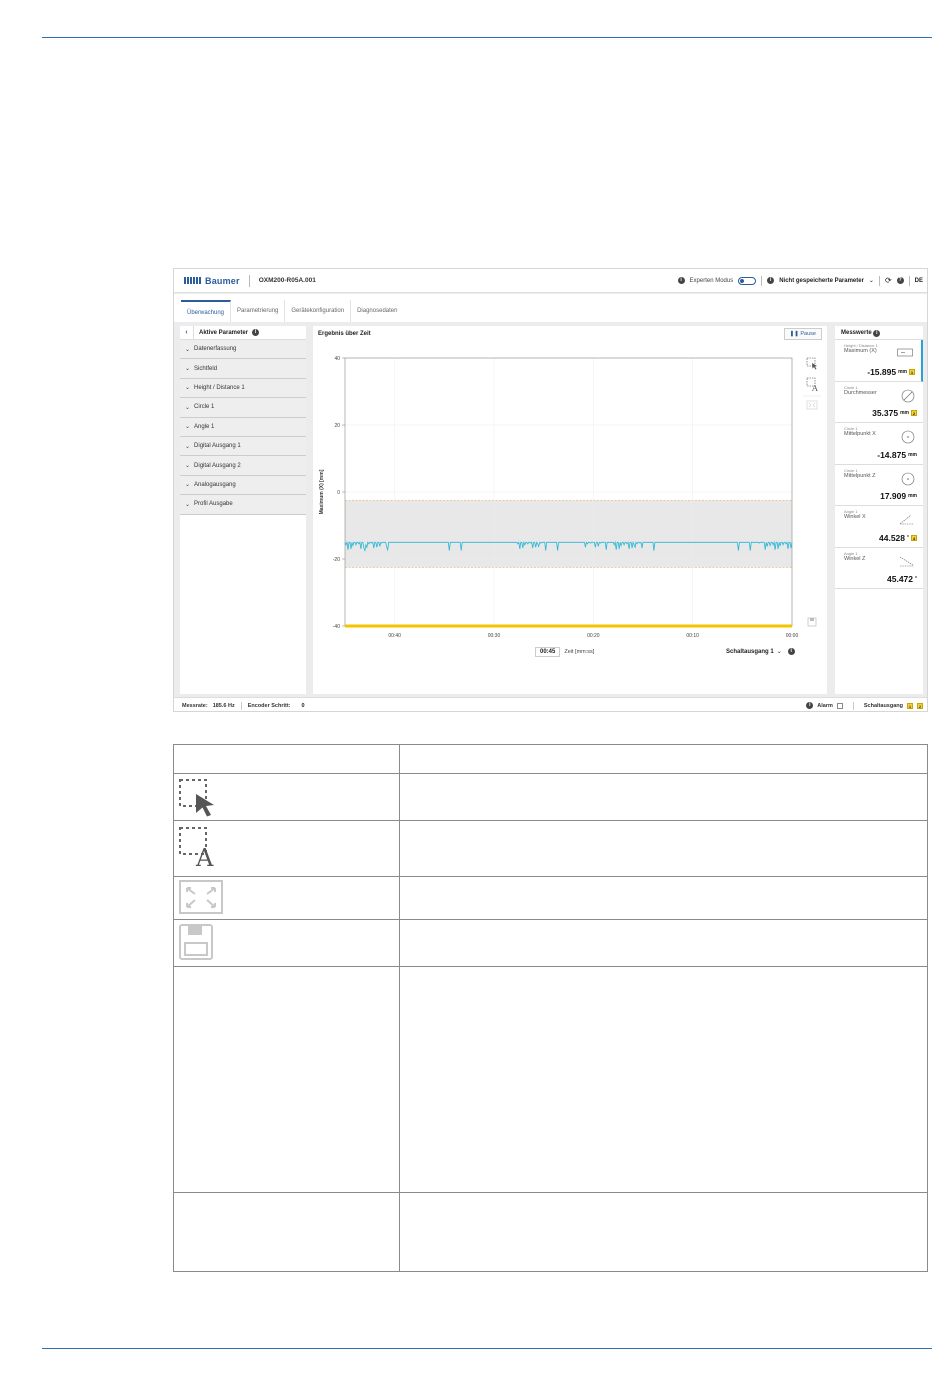  I want to click on param-item: ⌄ Profil Ausgabe, so click(243, 505).